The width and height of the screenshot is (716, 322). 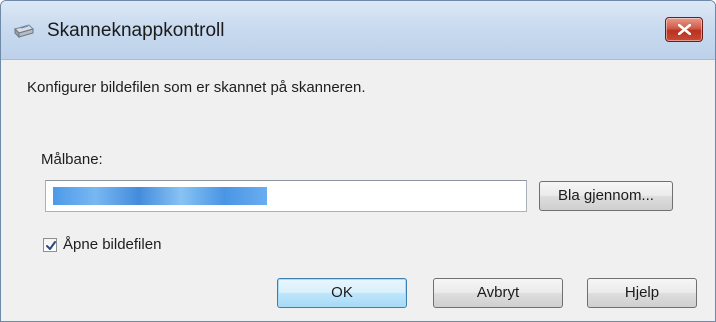 I want to click on scanner-icon, so click(x=24, y=31).